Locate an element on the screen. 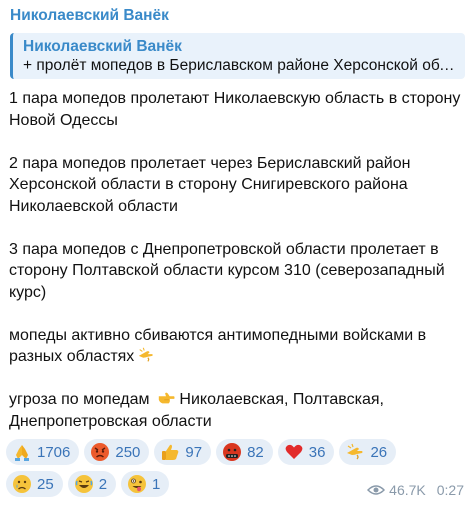 The width and height of the screenshot is (473, 506). reaction-count: 36 is located at coordinates (317, 452).